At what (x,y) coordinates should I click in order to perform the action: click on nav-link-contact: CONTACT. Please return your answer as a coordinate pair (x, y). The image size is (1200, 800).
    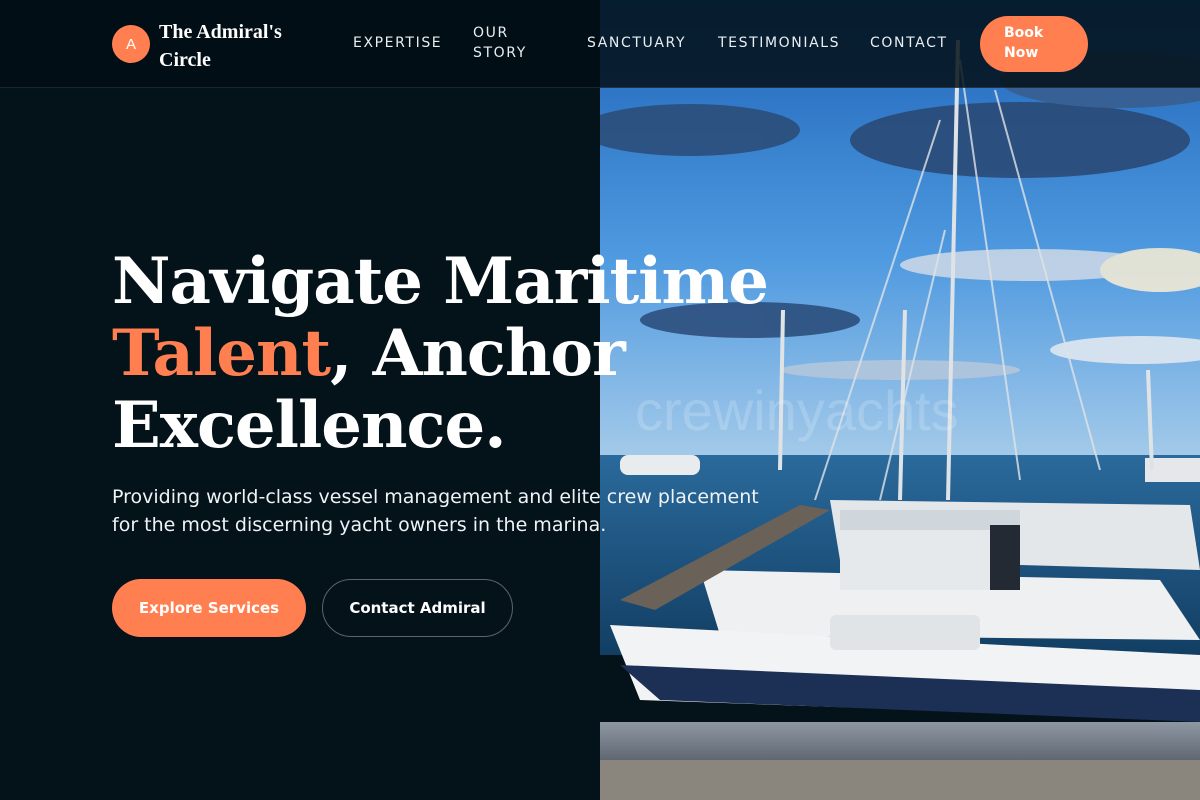
    Looking at the image, I should click on (909, 43).